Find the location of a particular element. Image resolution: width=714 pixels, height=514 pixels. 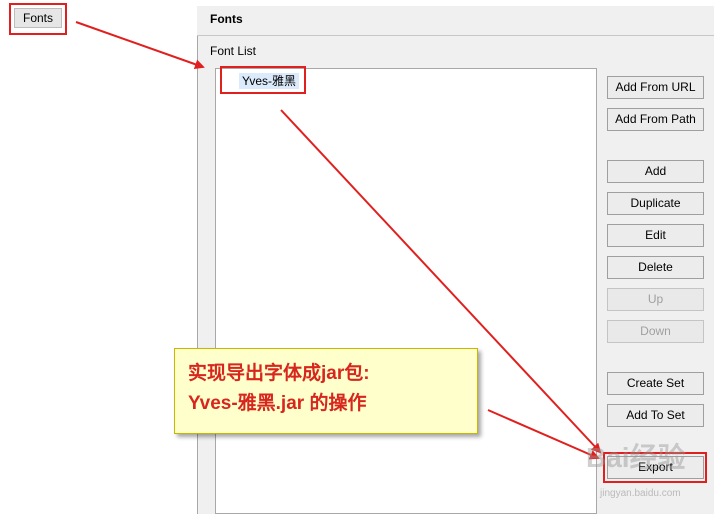

watermark-logo: Bai经验 is located at coordinates (636, 457).